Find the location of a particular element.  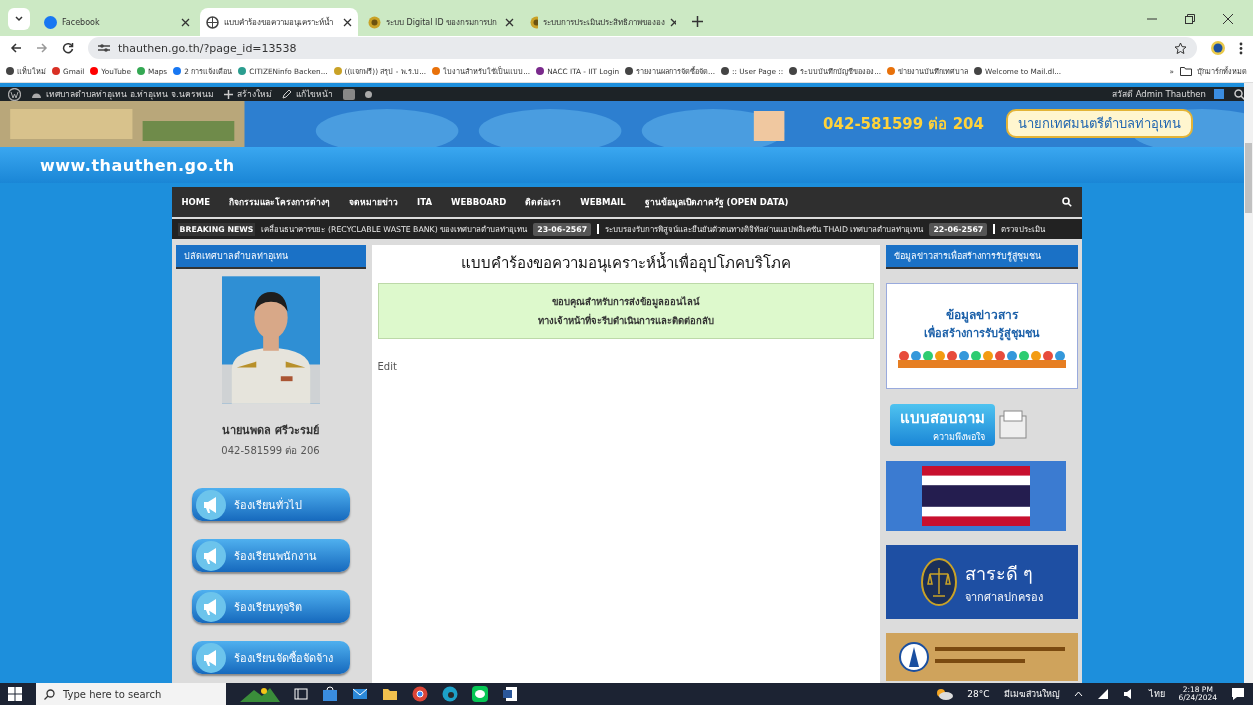

facebook-icon is located at coordinates (50, 22).